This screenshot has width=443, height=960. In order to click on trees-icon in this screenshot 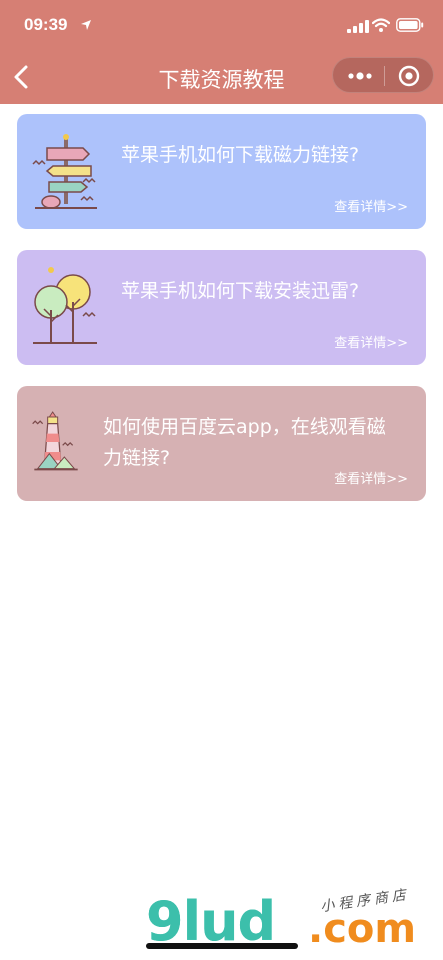, I will do `click(65, 305)`.